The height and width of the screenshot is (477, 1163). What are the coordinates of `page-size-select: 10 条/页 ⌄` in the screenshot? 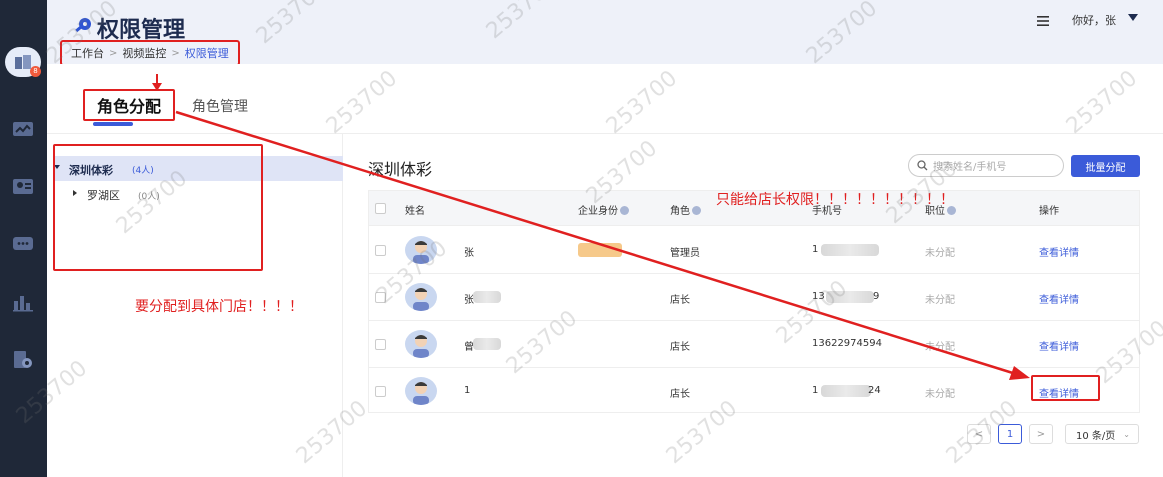 It's located at (1102, 434).